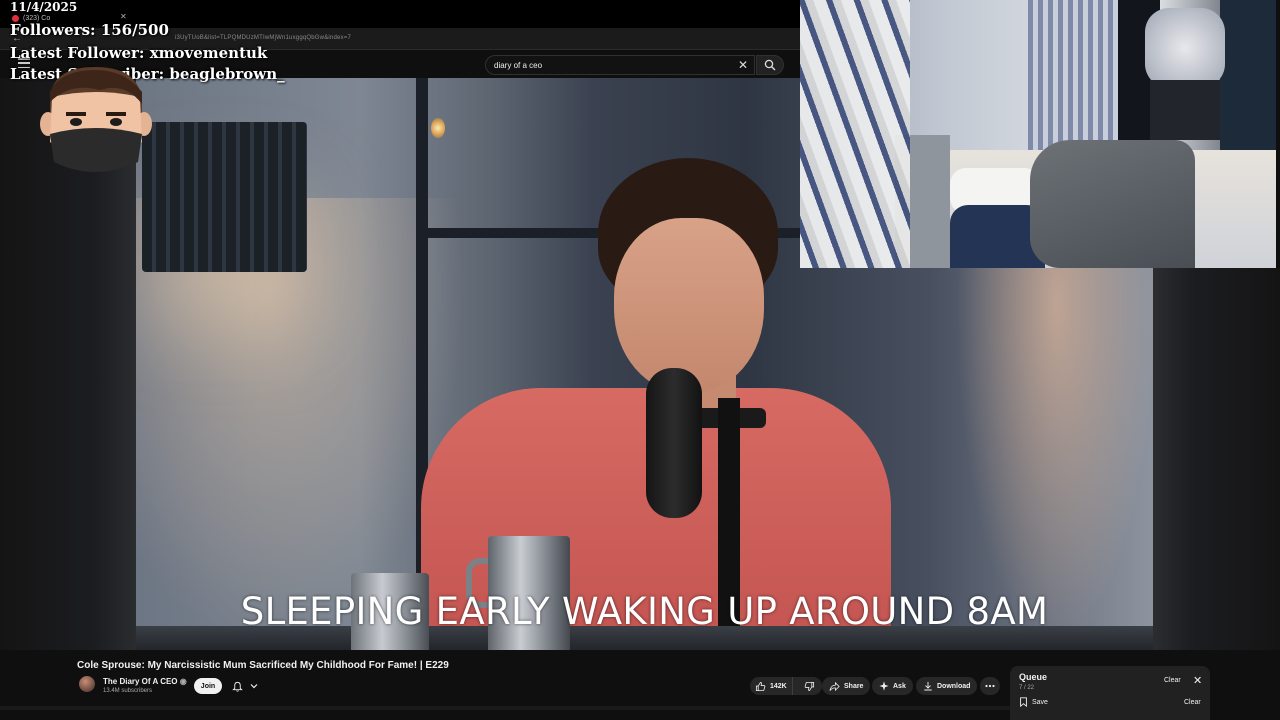 This screenshot has width=1280, height=720. I want to click on share-label: Share, so click(854, 686).